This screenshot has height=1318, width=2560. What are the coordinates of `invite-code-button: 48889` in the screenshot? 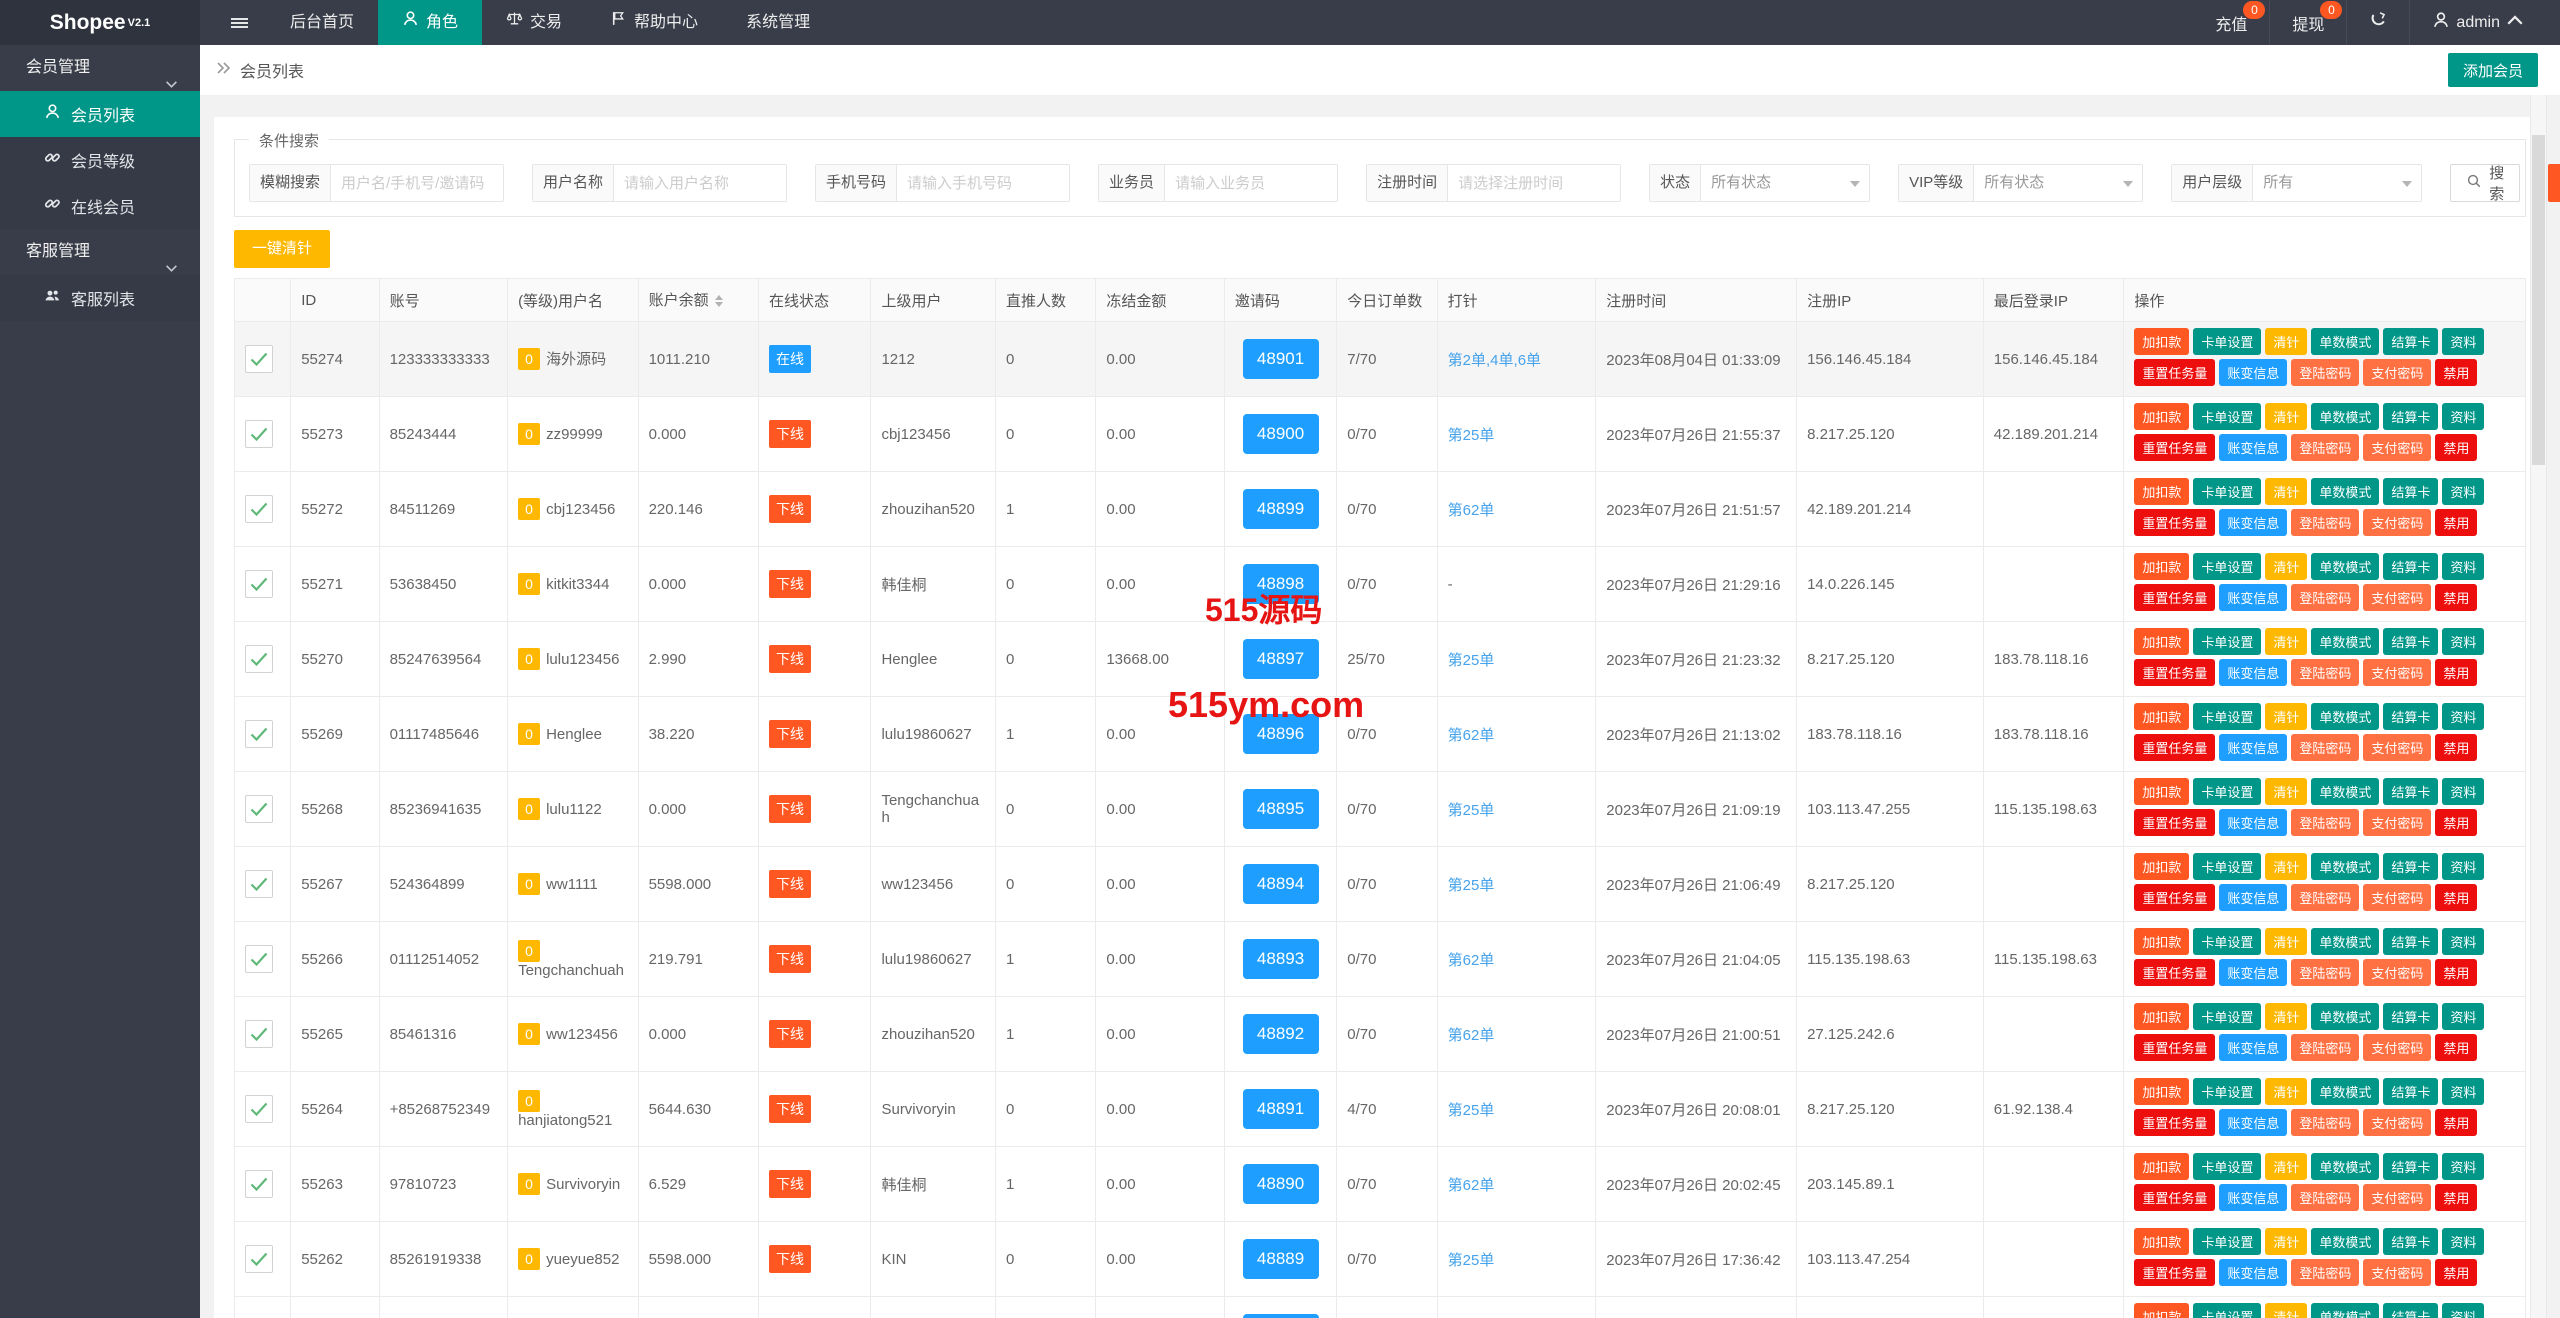 It's located at (1280, 1259).